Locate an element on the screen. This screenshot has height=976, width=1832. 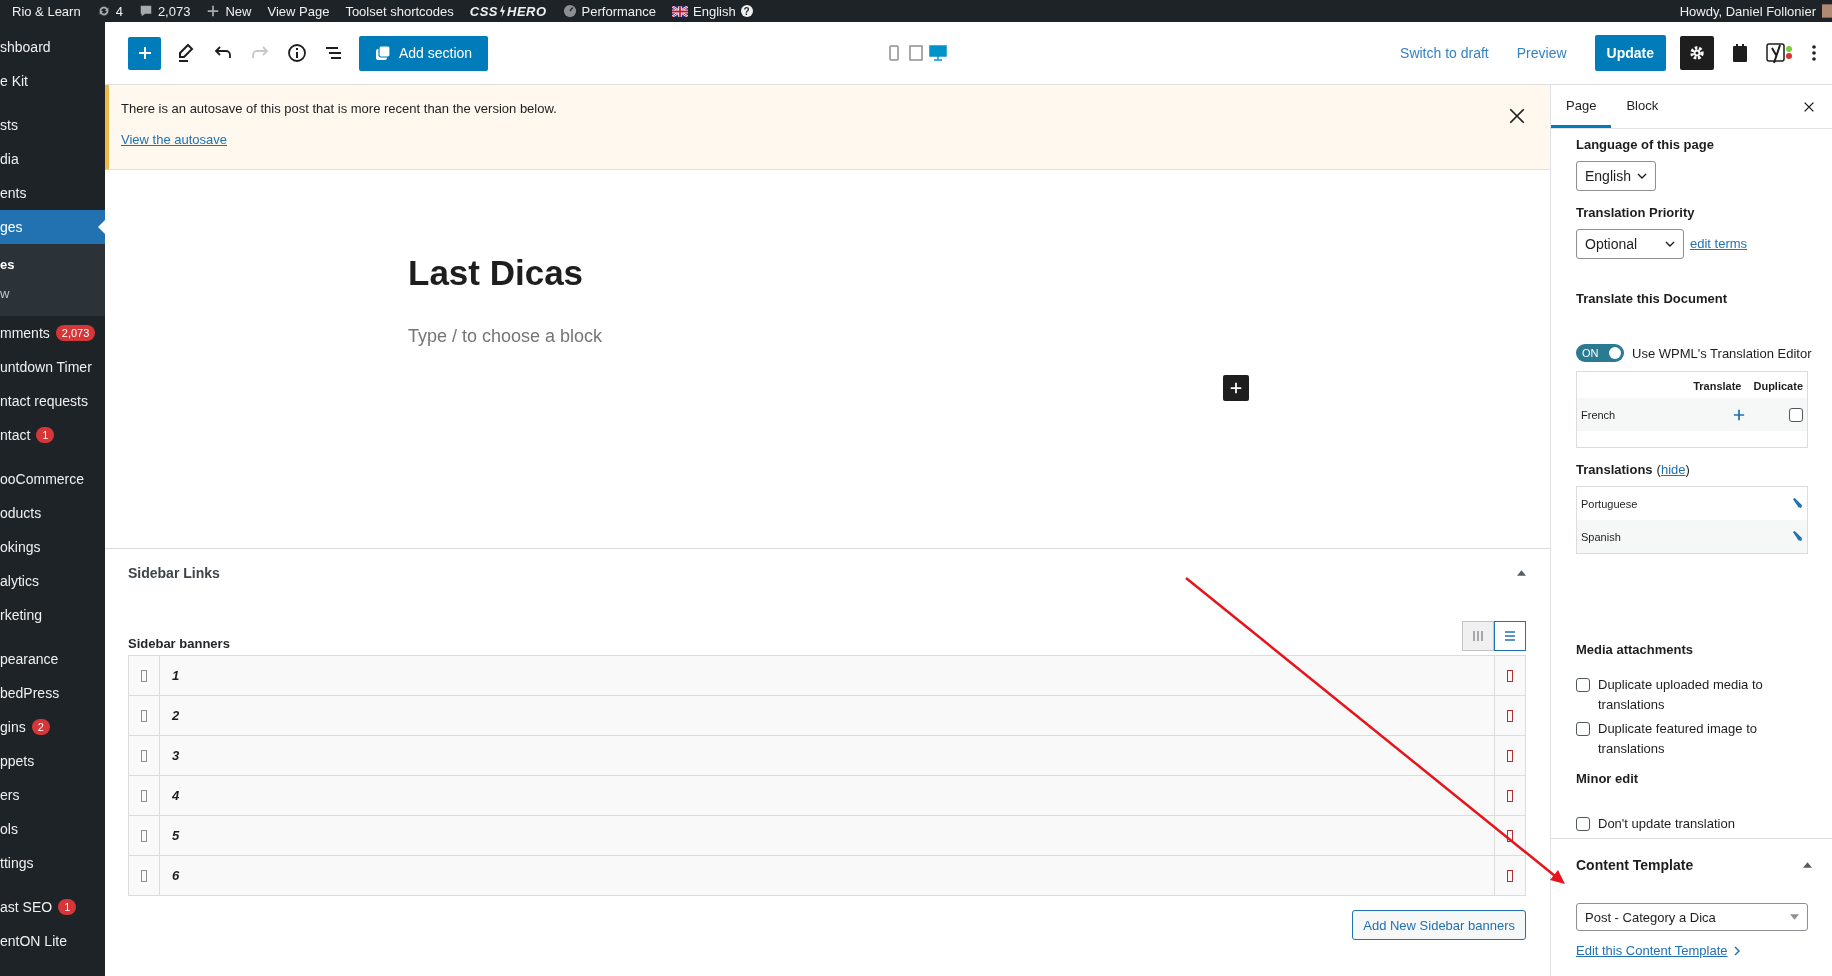
panel-tab: Block is located at coordinates (1642, 106).